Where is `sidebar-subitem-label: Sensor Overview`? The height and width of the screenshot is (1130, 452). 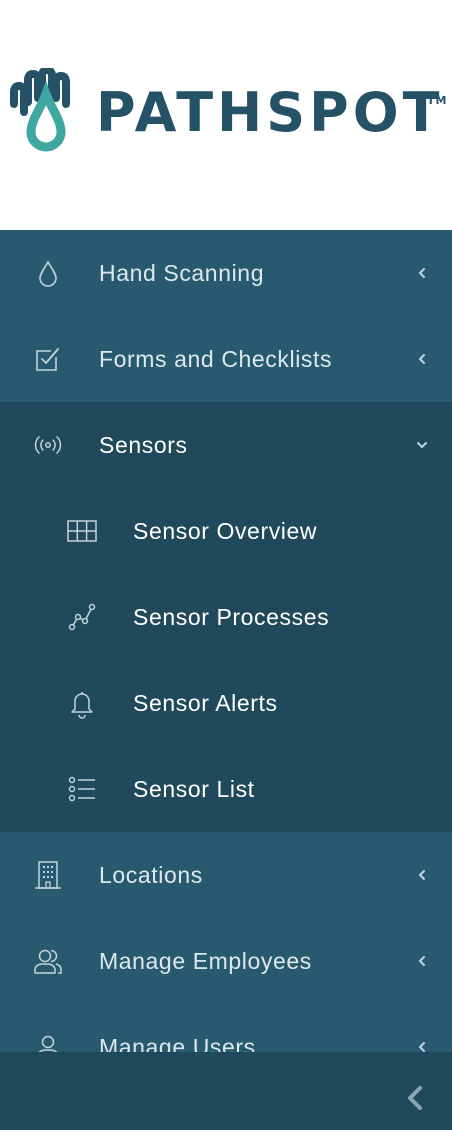 sidebar-subitem-label: Sensor Overview is located at coordinates (225, 530).